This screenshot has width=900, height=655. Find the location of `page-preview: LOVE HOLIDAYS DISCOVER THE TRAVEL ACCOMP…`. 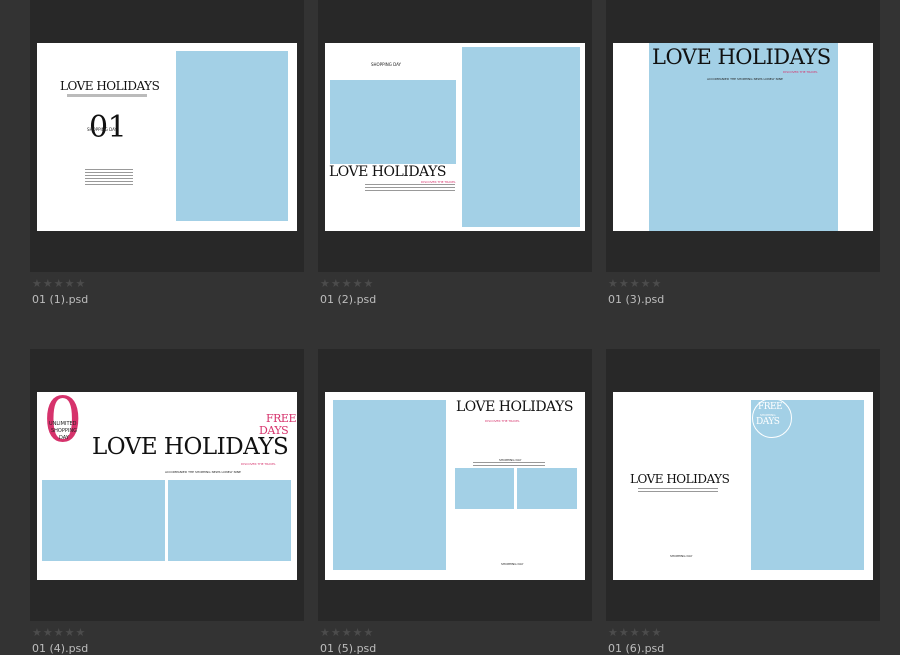

page-preview: LOVE HOLIDAYS DISCOVER THE TRAVEL ACCOMP… is located at coordinates (743, 137).